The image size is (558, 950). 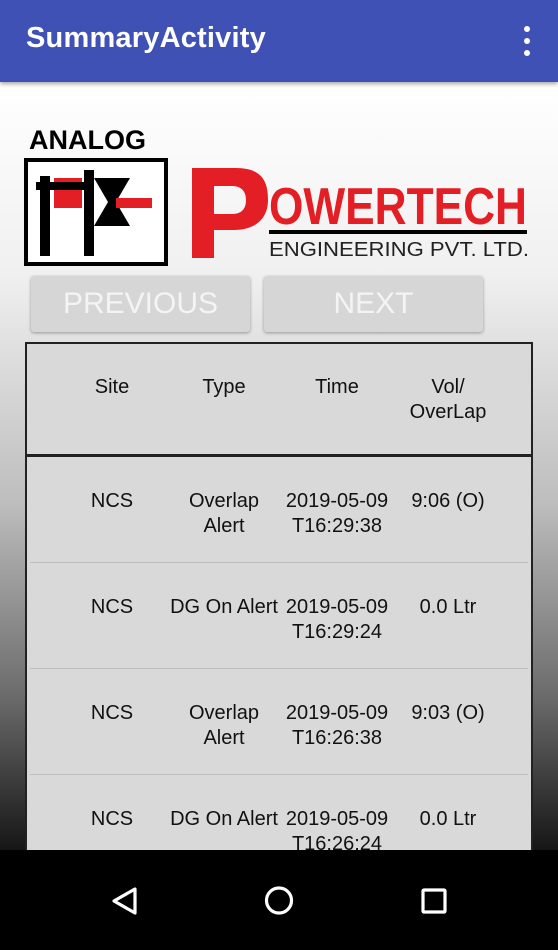 I want to click on system-nav-bar, so click(x=279, y=900).